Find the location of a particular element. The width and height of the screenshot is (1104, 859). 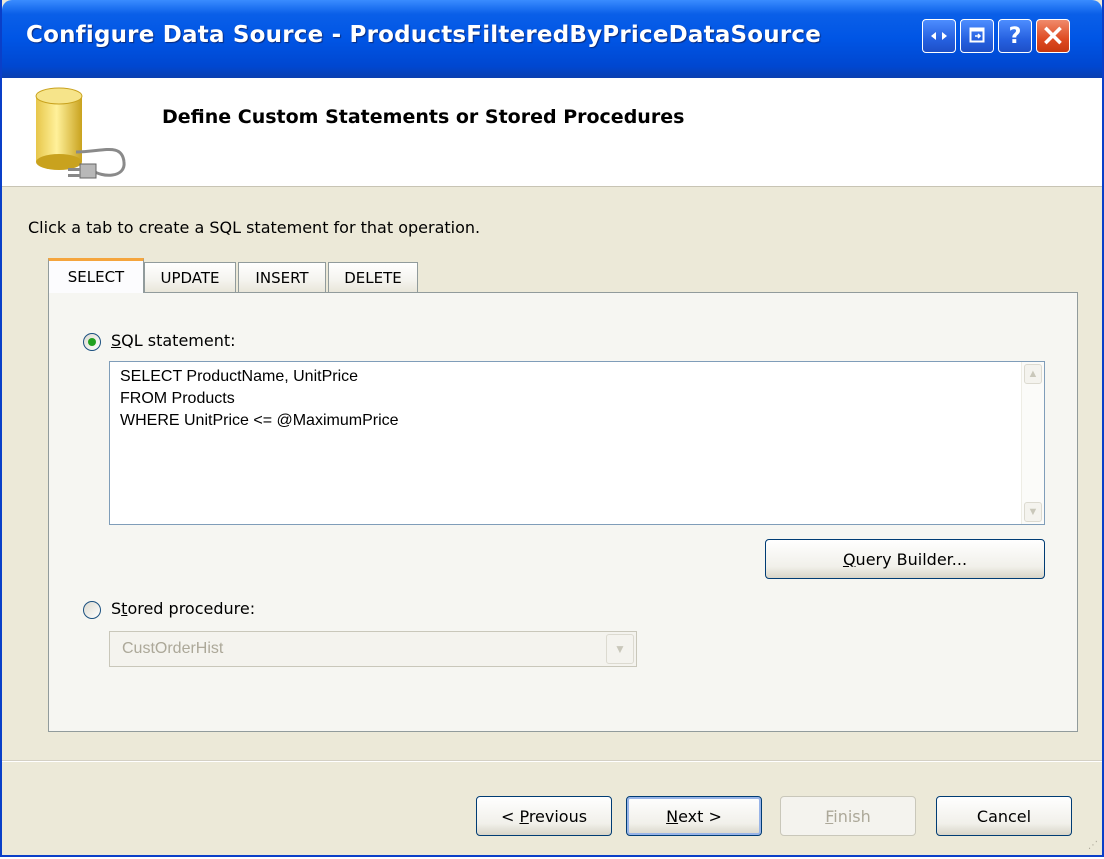

finish-label: Finish is located at coordinates (848, 816).